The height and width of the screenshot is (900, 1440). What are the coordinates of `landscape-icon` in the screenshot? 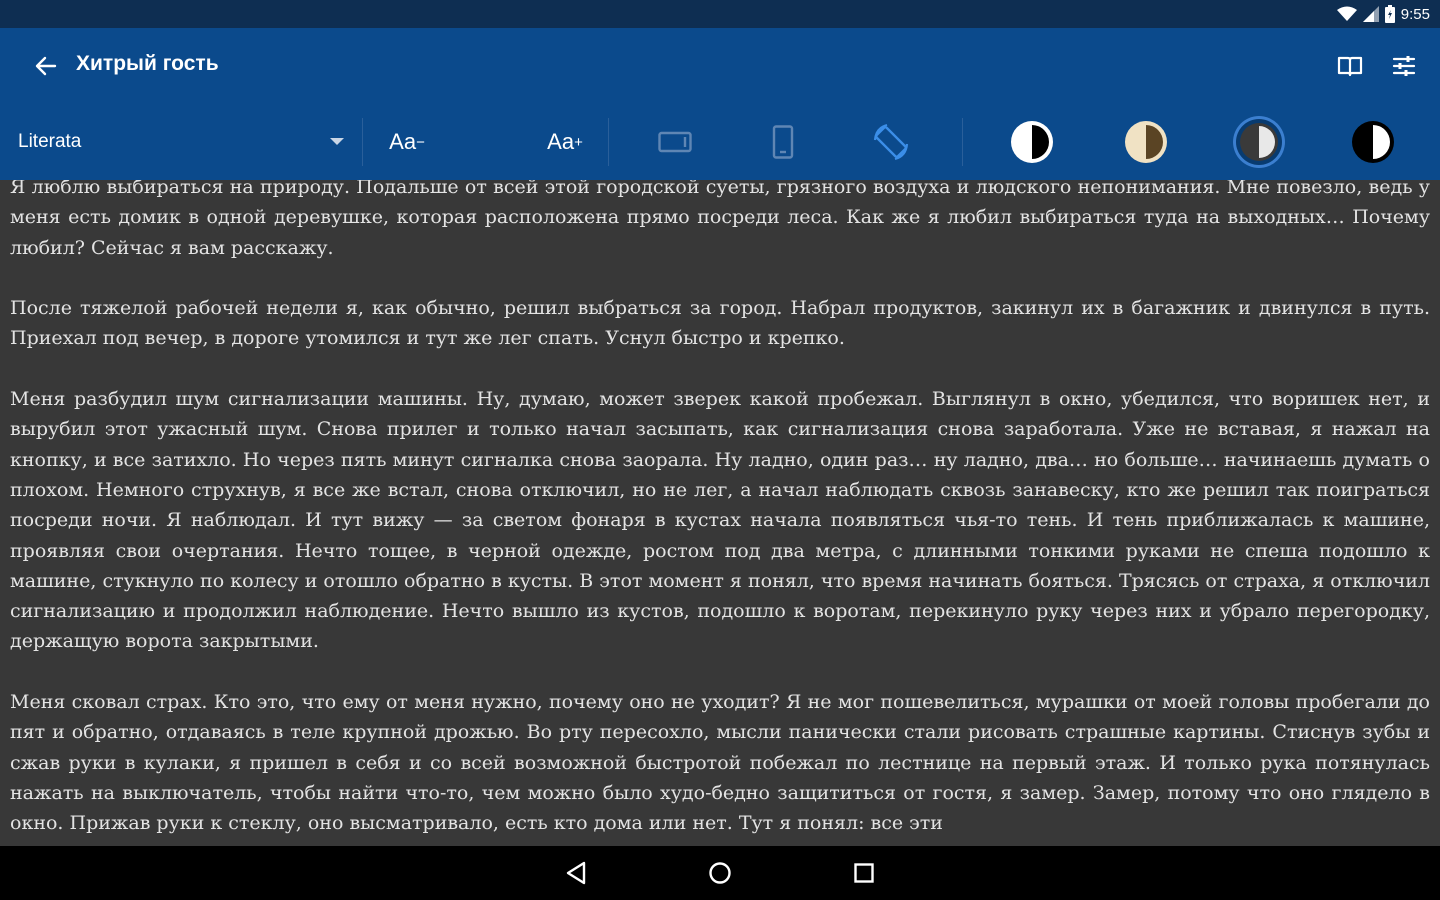 It's located at (675, 142).